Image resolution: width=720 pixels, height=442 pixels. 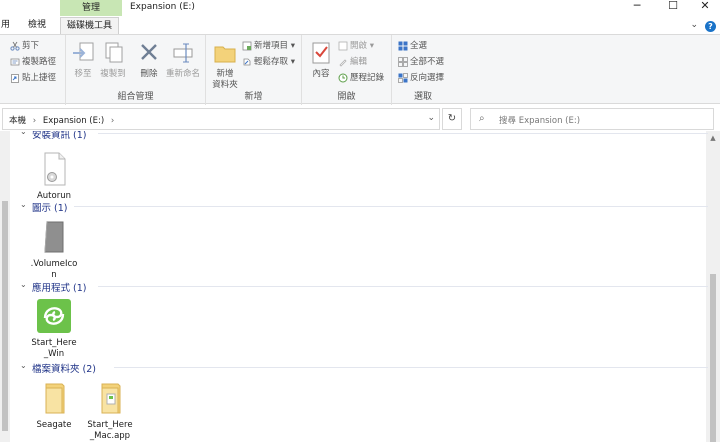 I want to click on seagate-app-icon, so click(x=54, y=316).